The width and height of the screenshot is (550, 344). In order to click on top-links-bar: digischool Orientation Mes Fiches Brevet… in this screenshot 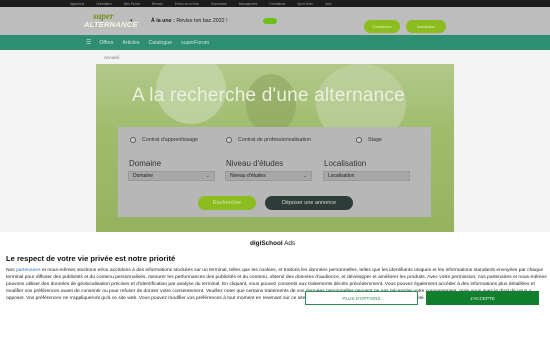, I will do `click(275, 3)`.